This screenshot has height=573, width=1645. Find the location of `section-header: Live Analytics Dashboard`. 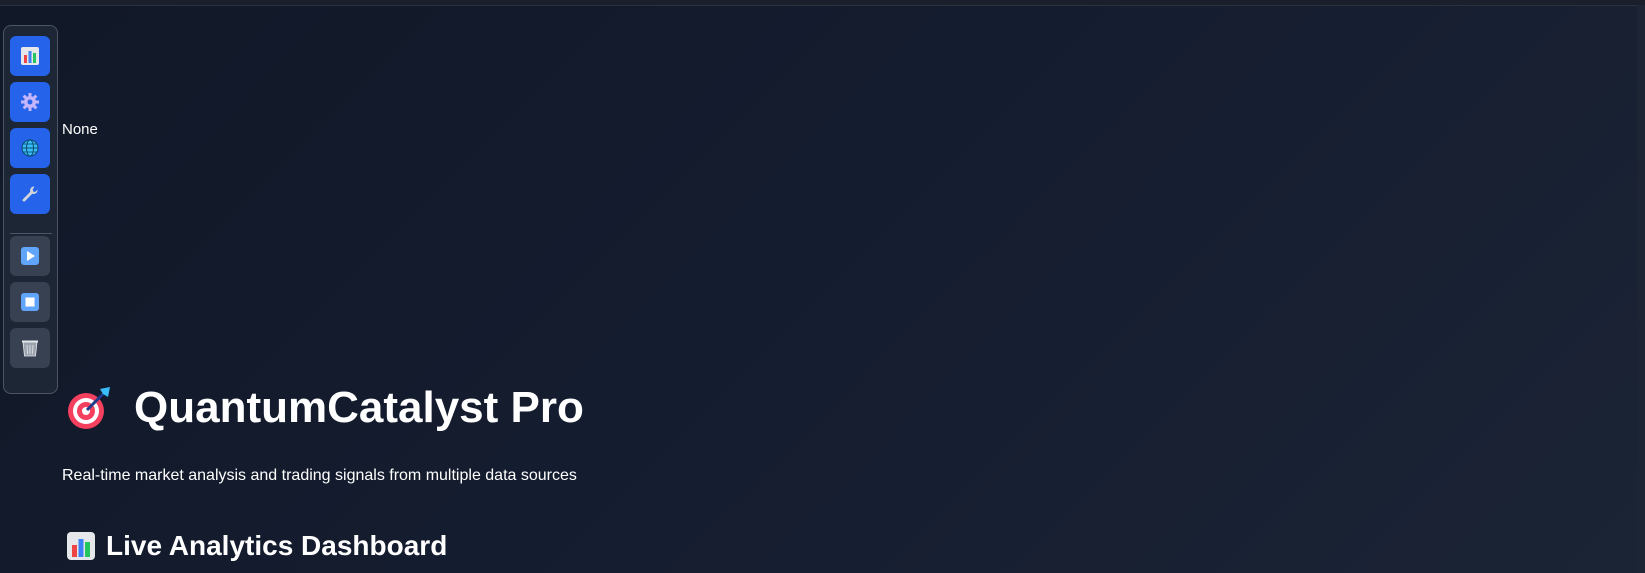

section-header: Live Analytics Dashboard is located at coordinates (256, 546).